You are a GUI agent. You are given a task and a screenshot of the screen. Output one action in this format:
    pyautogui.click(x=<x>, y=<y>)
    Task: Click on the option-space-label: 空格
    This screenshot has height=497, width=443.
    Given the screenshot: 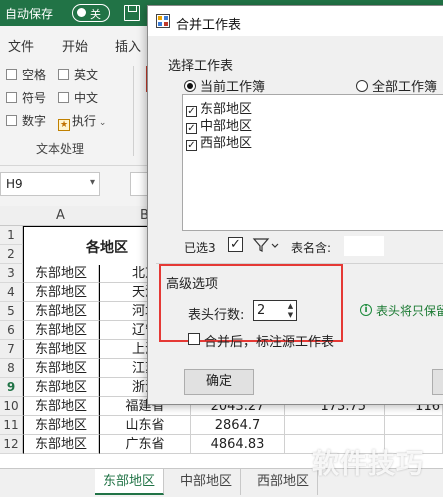 What is the action you would take?
    pyautogui.click(x=34, y=75)
    